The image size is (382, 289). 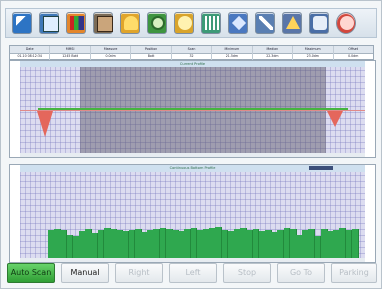 I want to click on left-button: Left, so click(x=193, y=273).